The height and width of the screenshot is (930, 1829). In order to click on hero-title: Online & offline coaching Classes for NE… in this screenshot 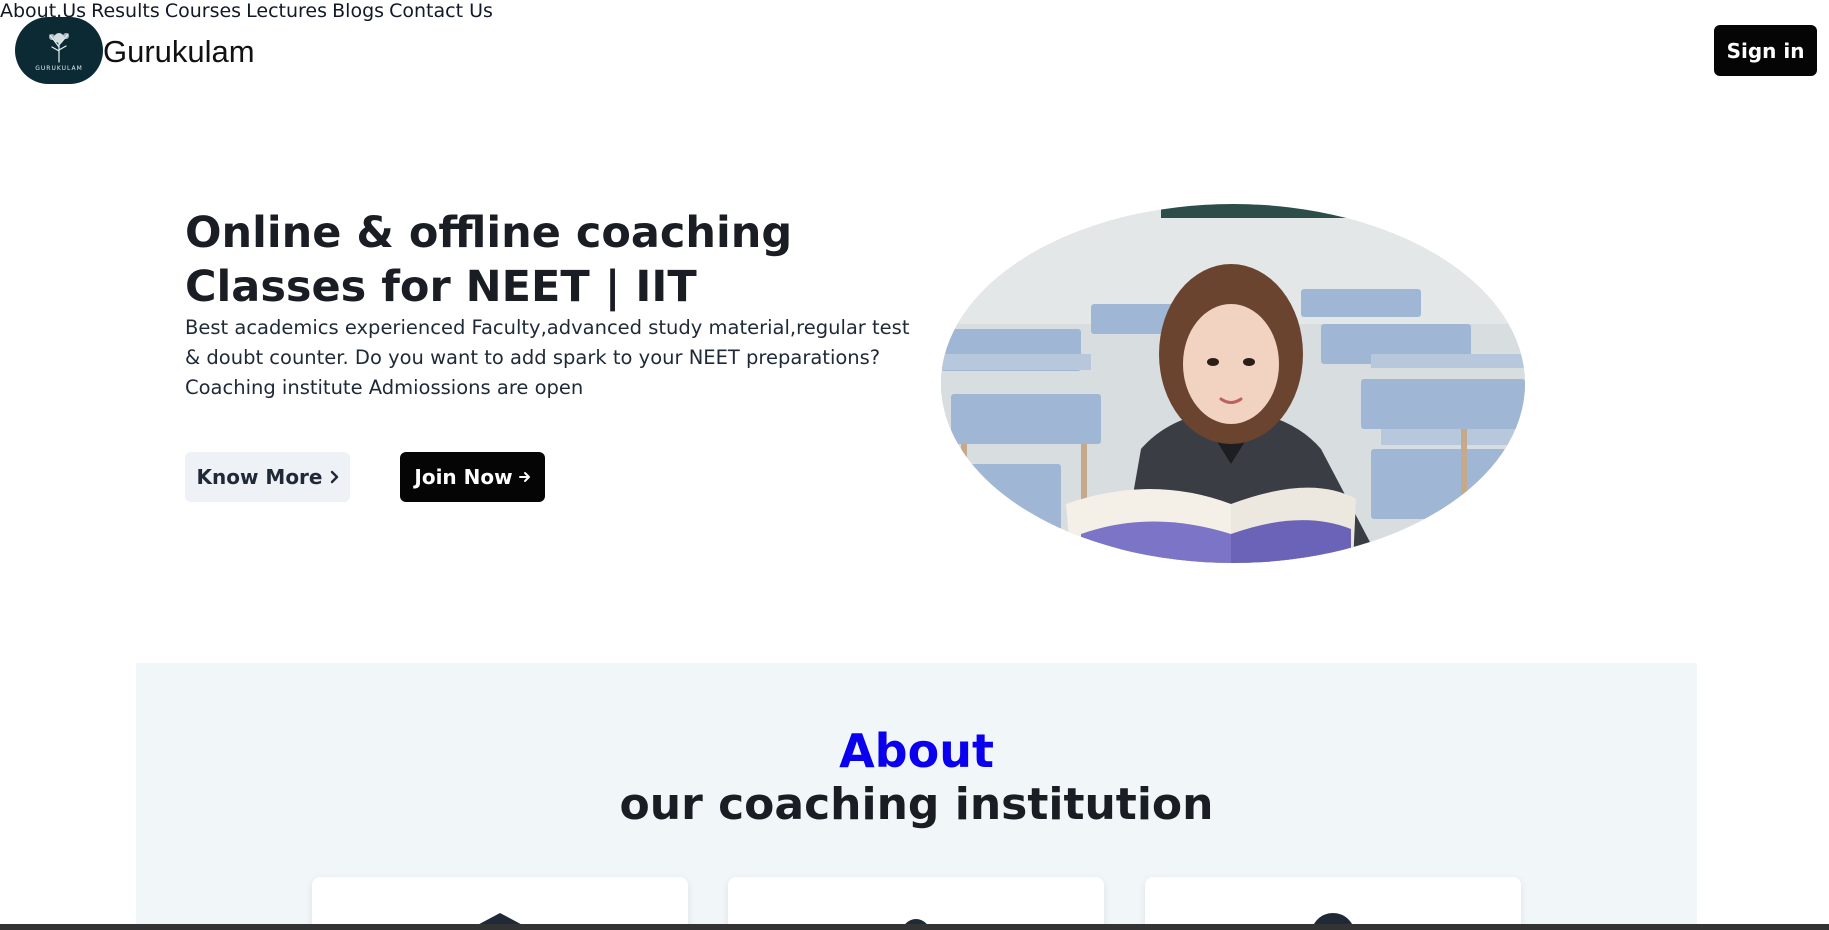, I will do `click(488, 260)`.